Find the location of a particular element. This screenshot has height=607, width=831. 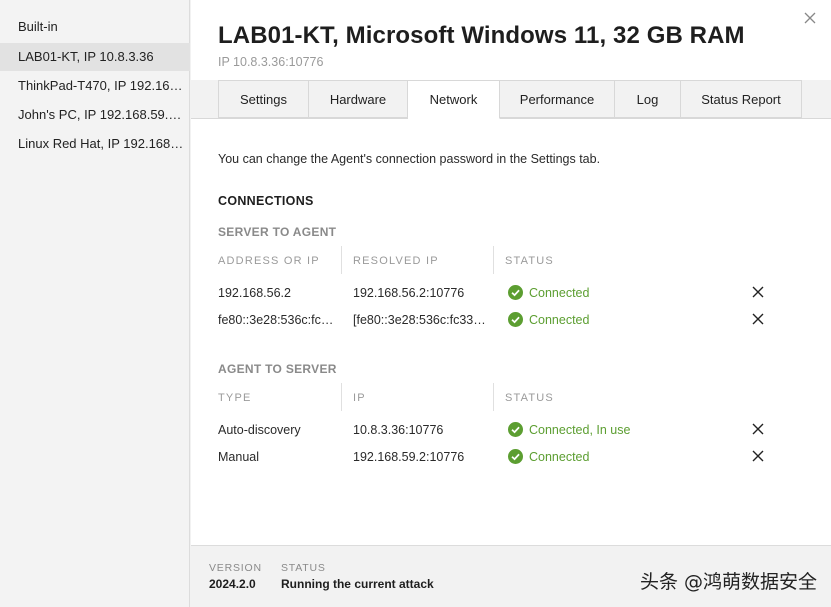

agent-to-server-ip: 192.168.59.2:10776 is located at coordinates (409, 457).